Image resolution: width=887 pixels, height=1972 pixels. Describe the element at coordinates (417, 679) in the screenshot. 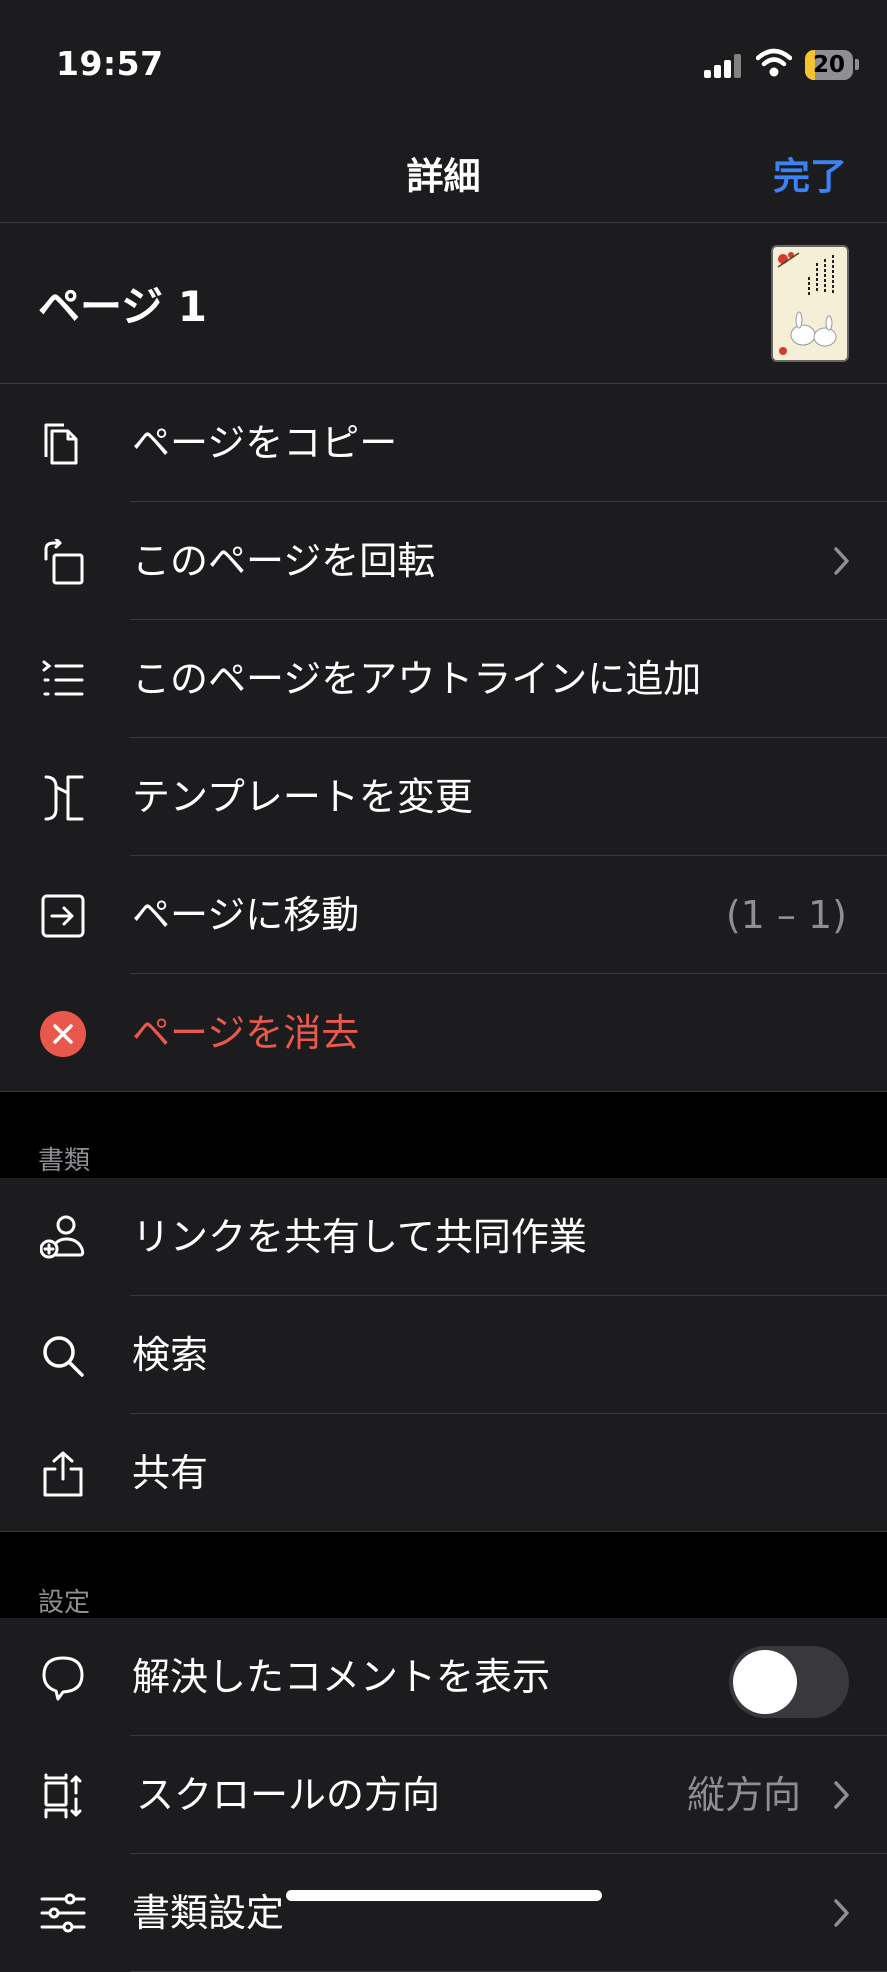

I see `add-to-outline-label: このページをアウトラインに追加` at that location.